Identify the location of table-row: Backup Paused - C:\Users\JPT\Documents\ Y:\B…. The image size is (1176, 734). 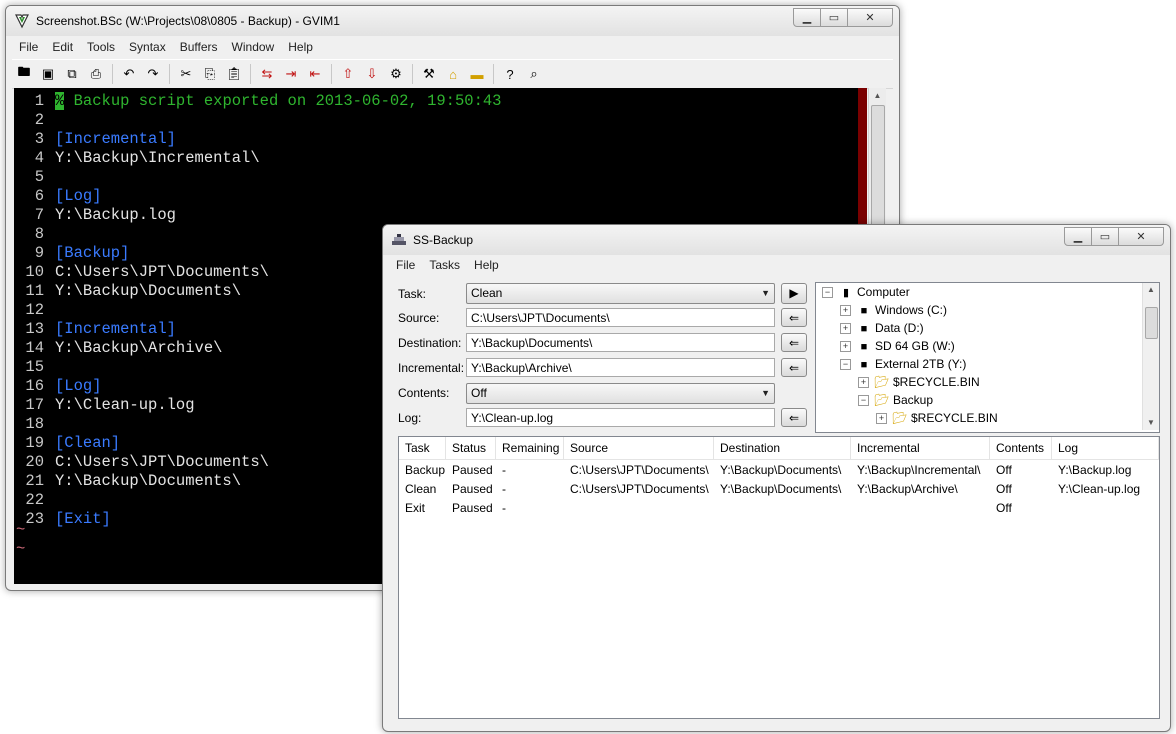
(779, 470).